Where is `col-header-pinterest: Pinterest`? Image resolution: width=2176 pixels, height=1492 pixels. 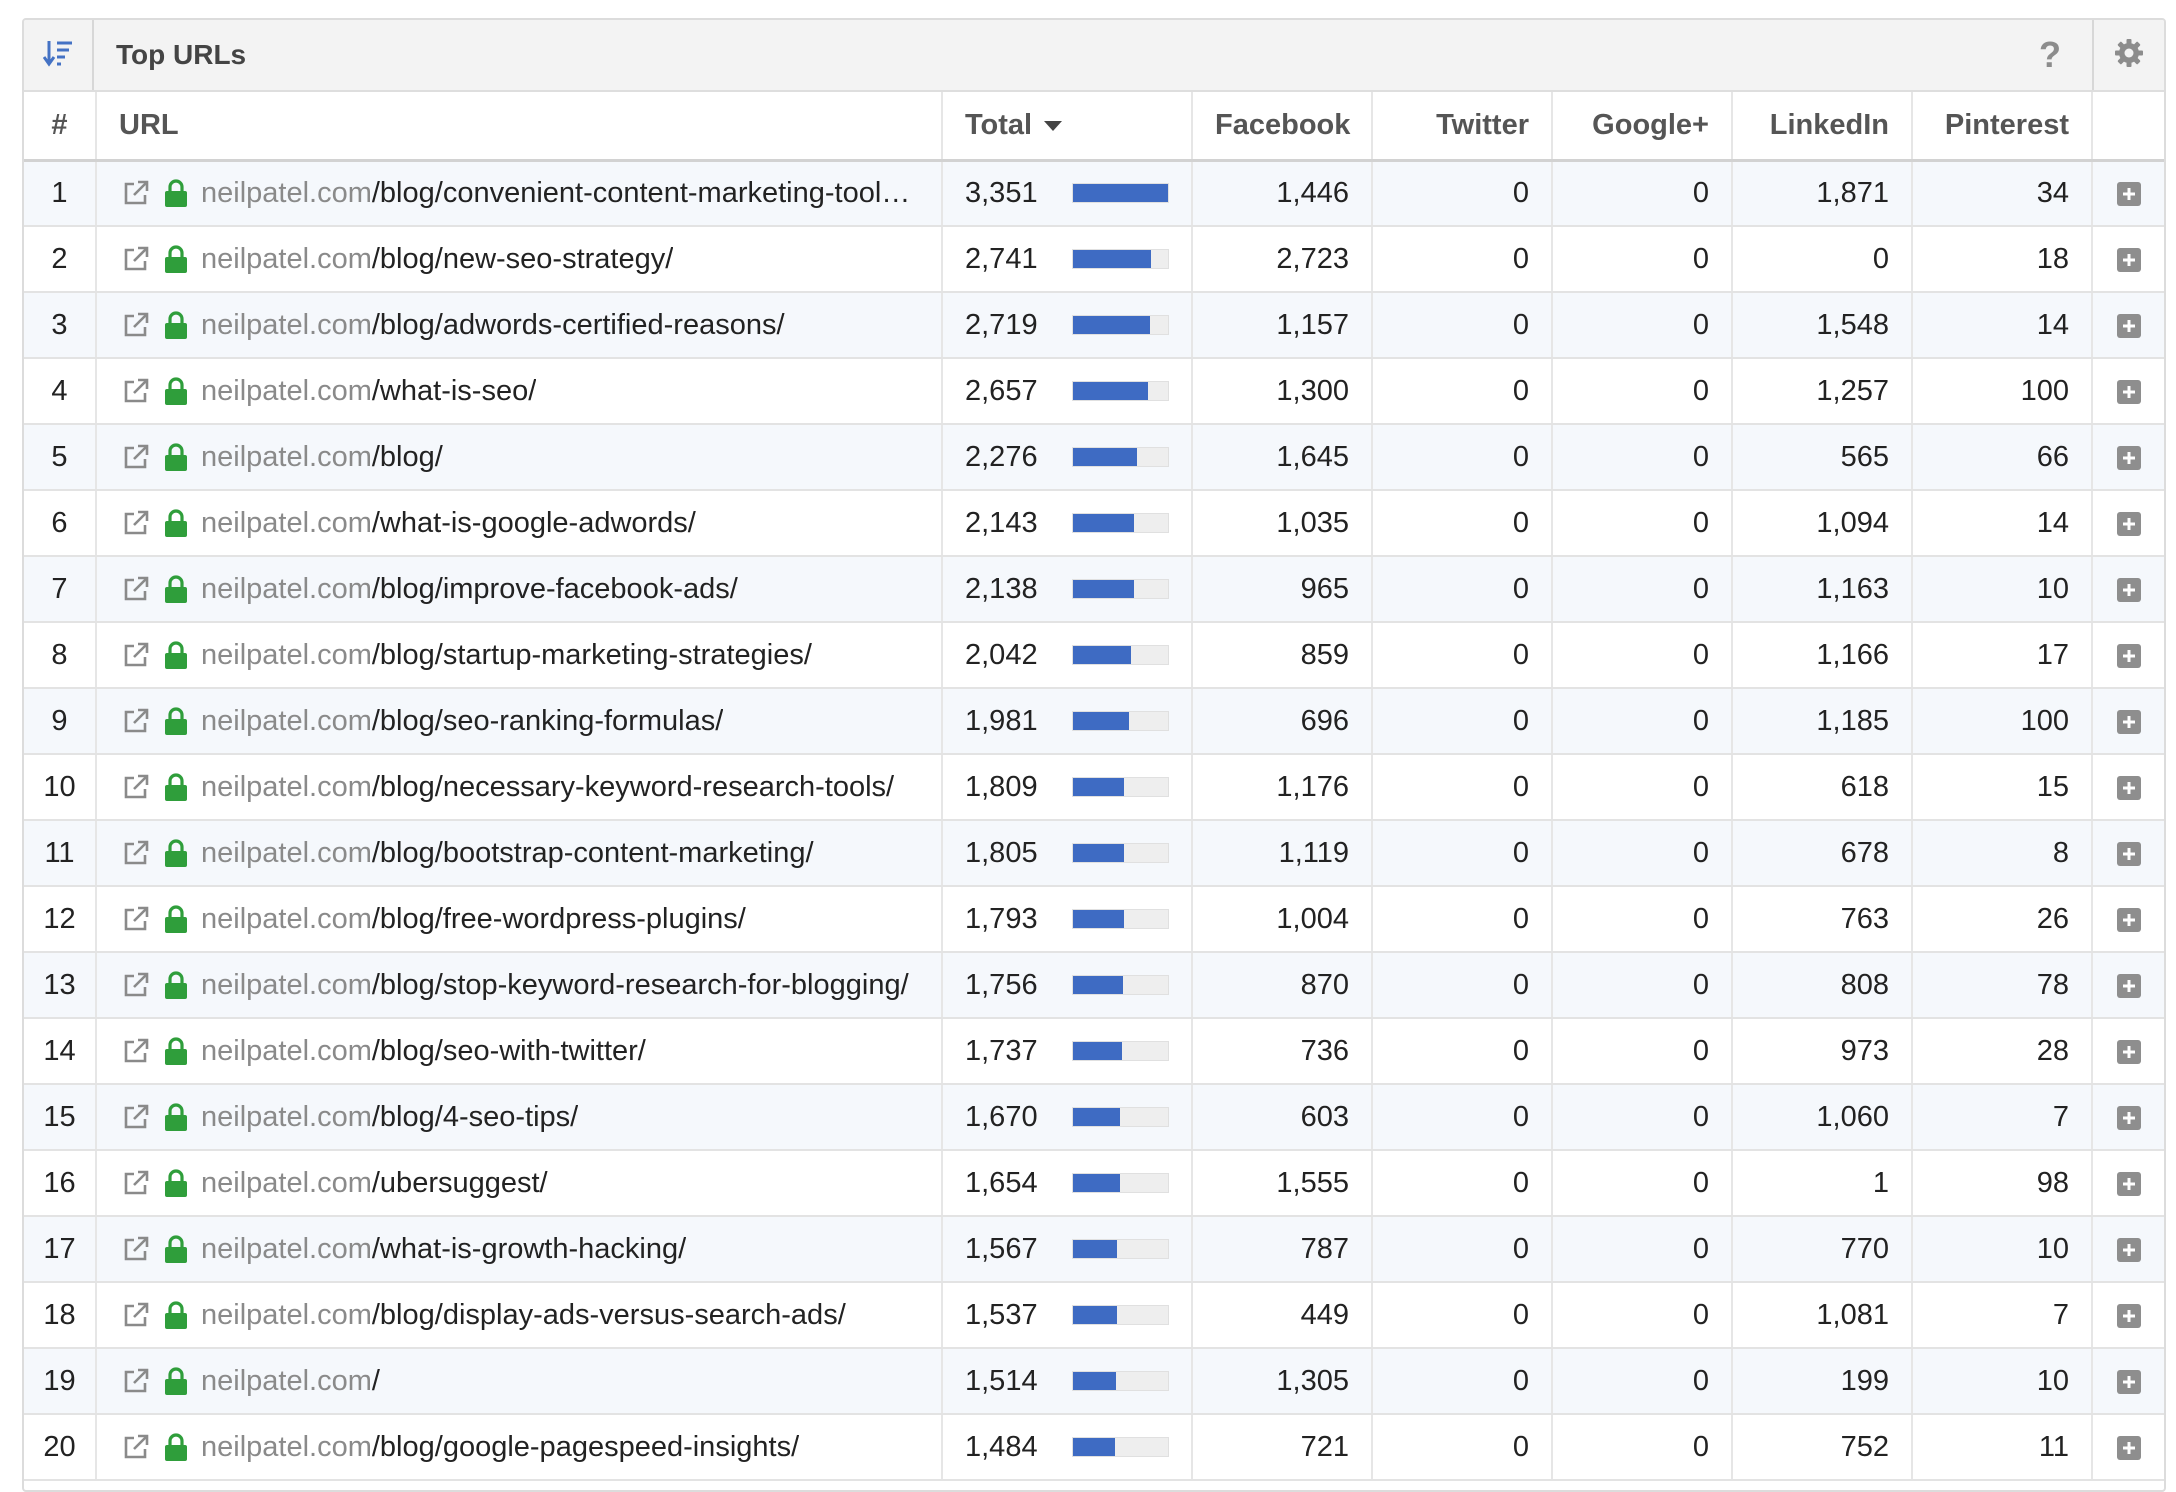
col-header-pinterest: Pinterest is located at coordinates (2002, 126).